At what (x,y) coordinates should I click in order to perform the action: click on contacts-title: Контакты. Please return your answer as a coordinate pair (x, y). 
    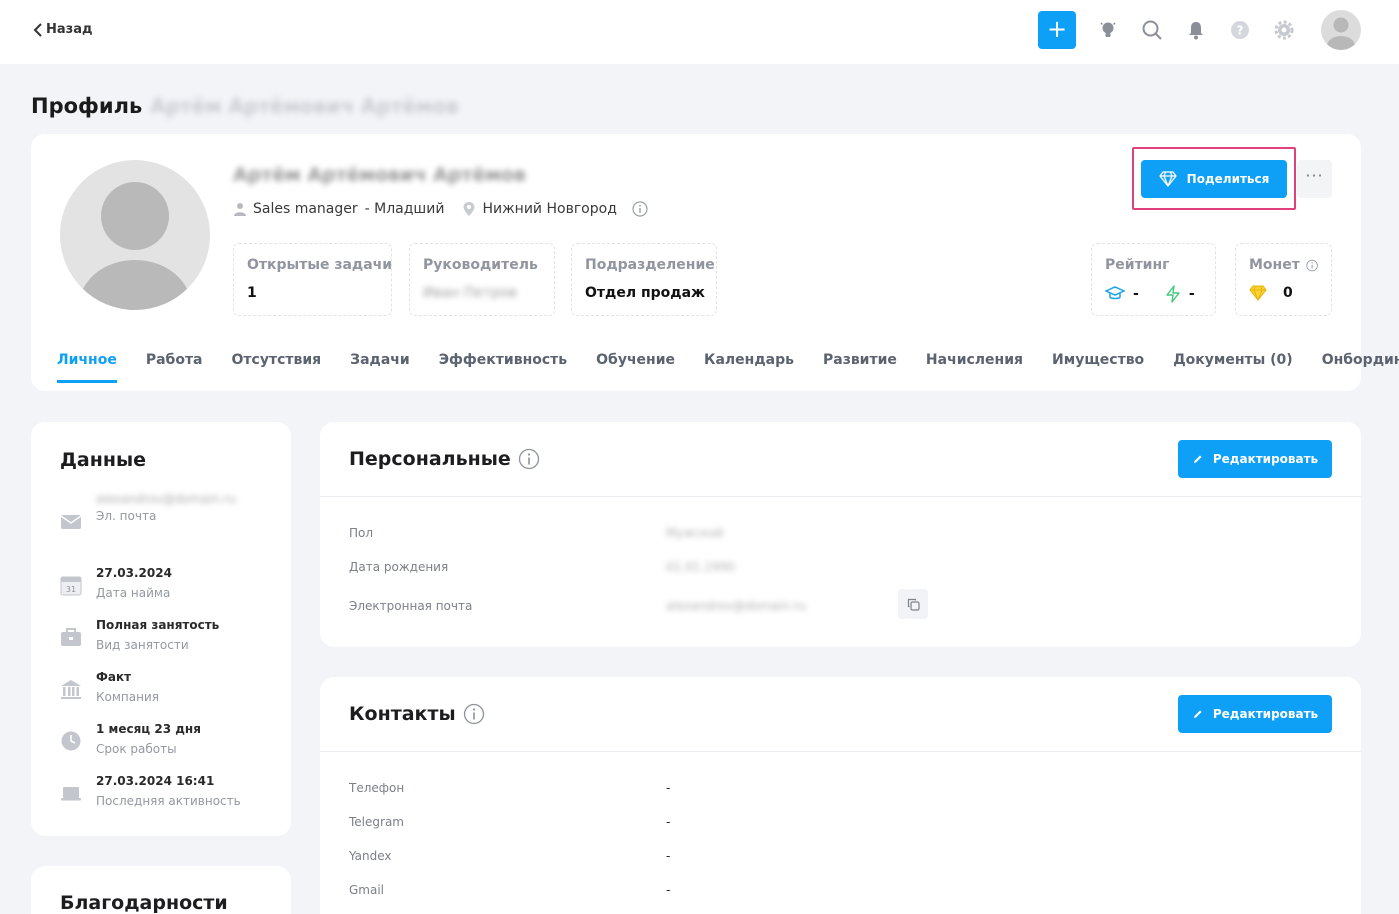
    Looking at the image, I should click on (417, 714).